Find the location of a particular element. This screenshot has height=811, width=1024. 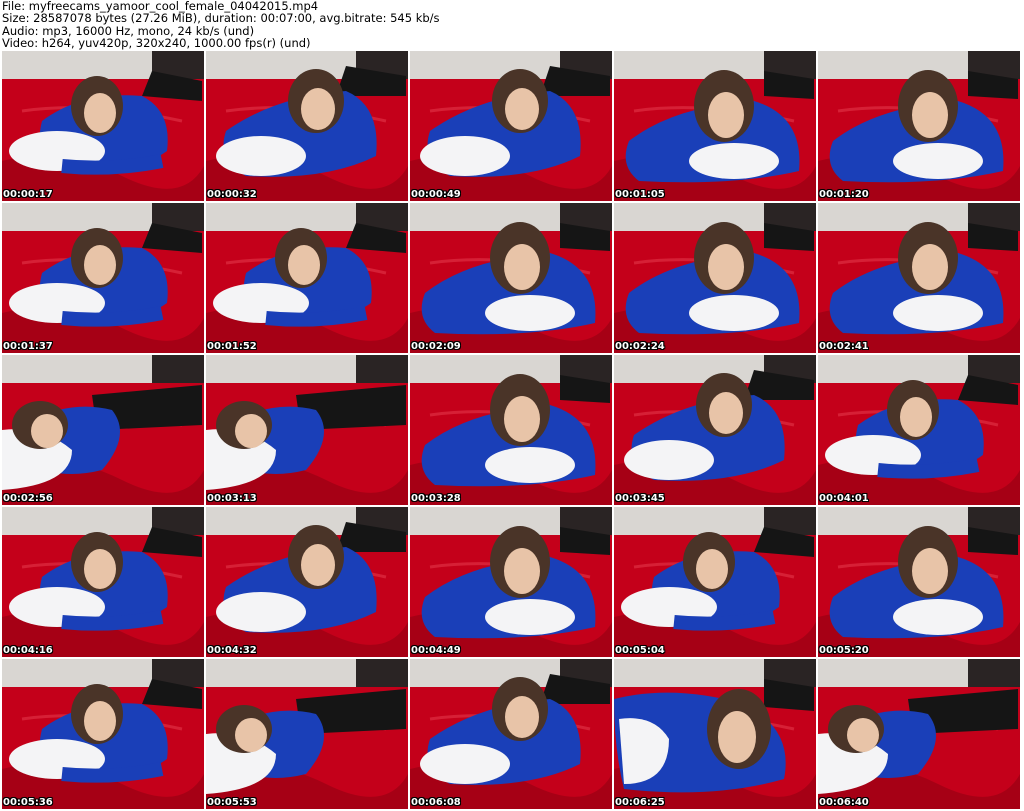

frame-timestamp: 00:03:45 is located at coordinates (640, 498).